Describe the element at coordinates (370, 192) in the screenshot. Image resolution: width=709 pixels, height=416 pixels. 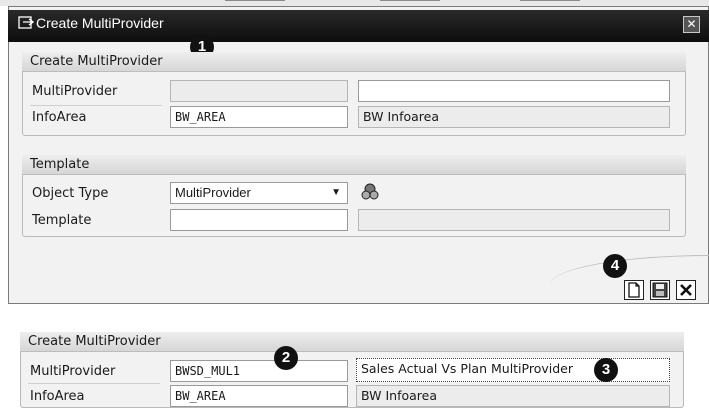
I see `hierarchy-icon` at that location.